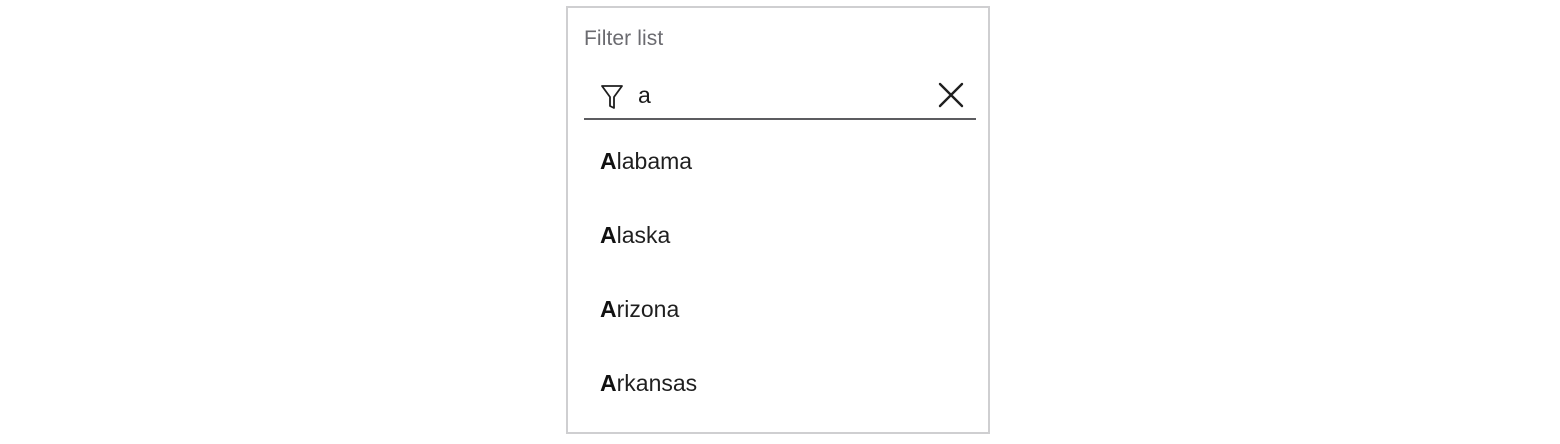 This screenshot has width=1560, height=444. I want to click on list-item-alabama: Alabama, so click(778, 161).